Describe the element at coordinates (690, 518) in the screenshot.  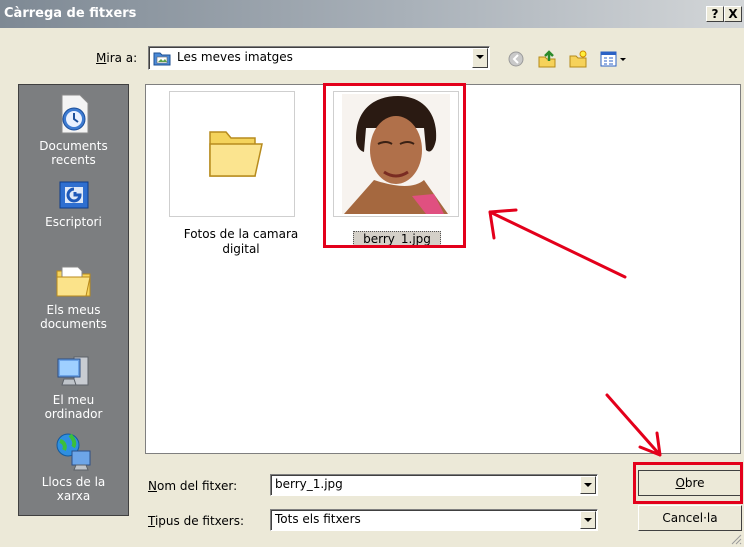
I see `cancel-button: Cancel·la` at that location.